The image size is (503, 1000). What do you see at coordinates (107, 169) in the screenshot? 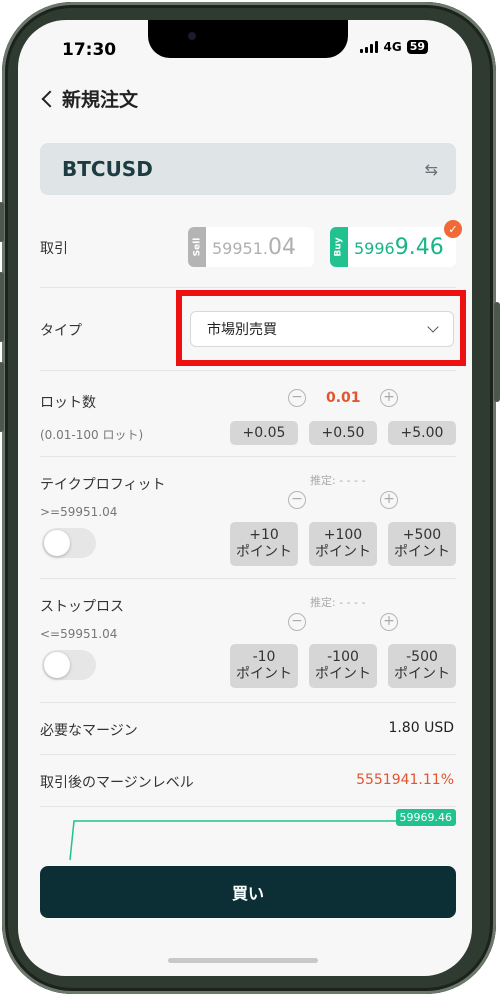
I see `symbol-name: BTCUSD` at bounding box center [107, 169].